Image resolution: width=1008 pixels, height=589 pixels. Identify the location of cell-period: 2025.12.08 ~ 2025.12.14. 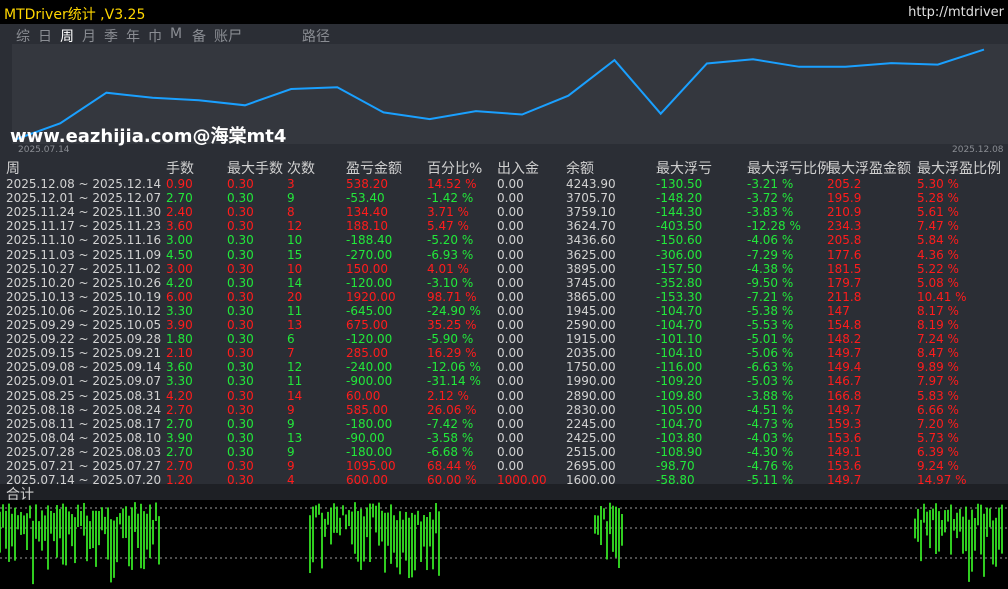
(84, 184).